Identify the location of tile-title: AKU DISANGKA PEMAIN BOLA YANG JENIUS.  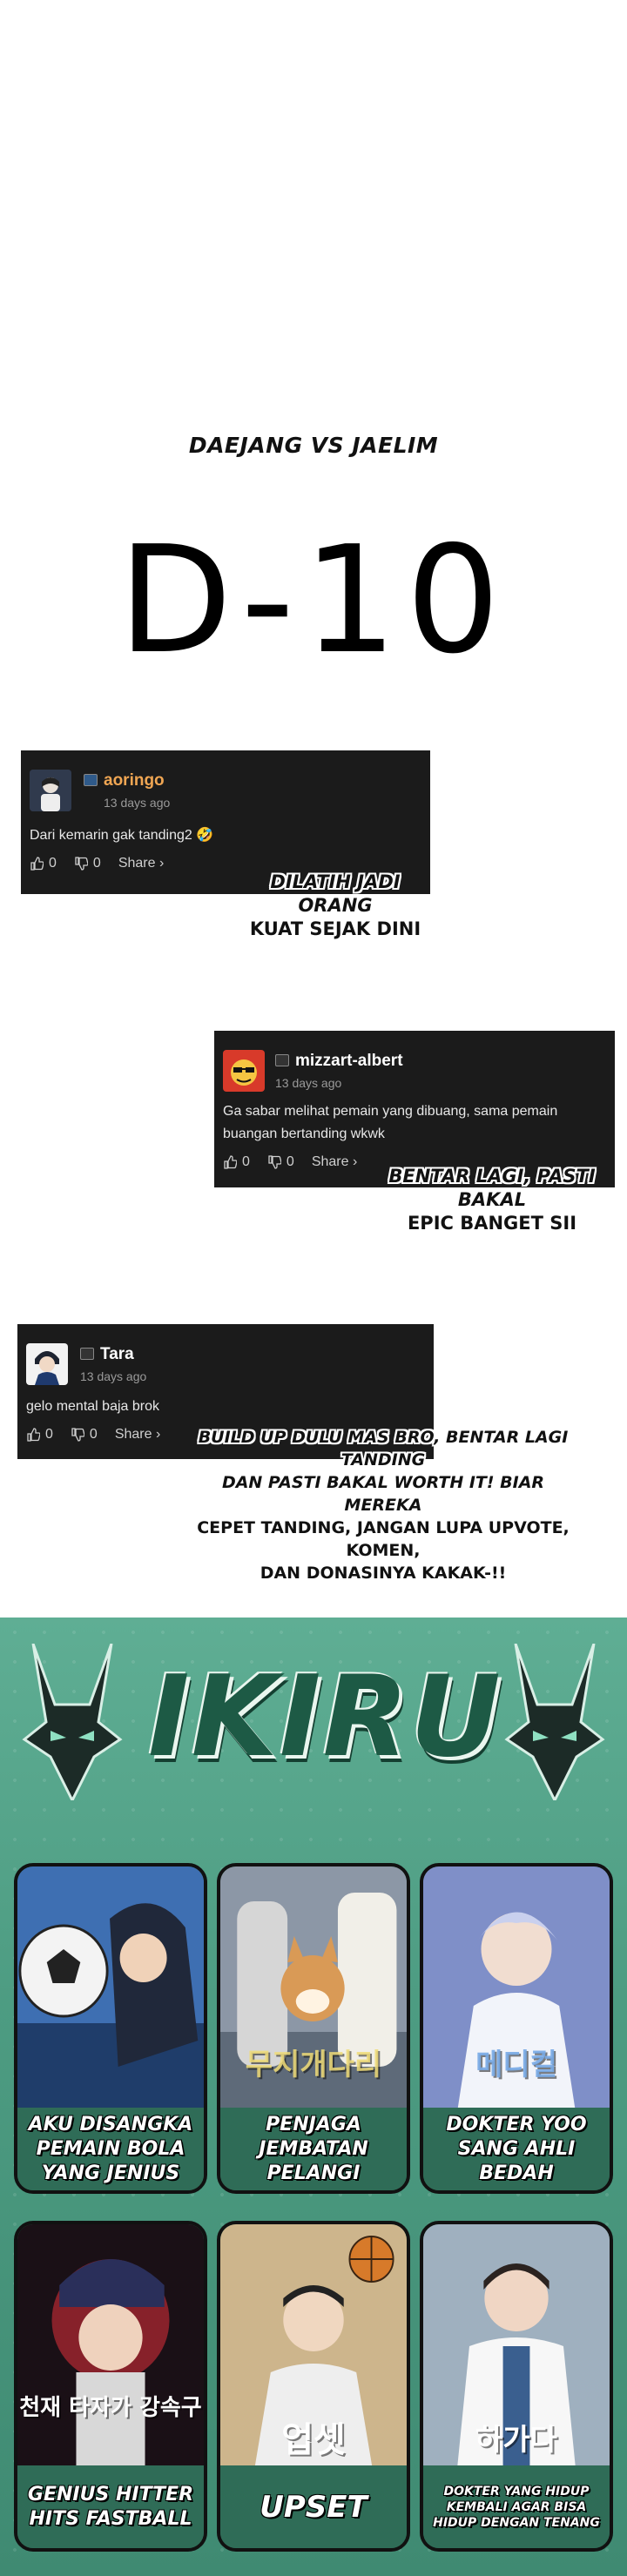
(110, 2149).